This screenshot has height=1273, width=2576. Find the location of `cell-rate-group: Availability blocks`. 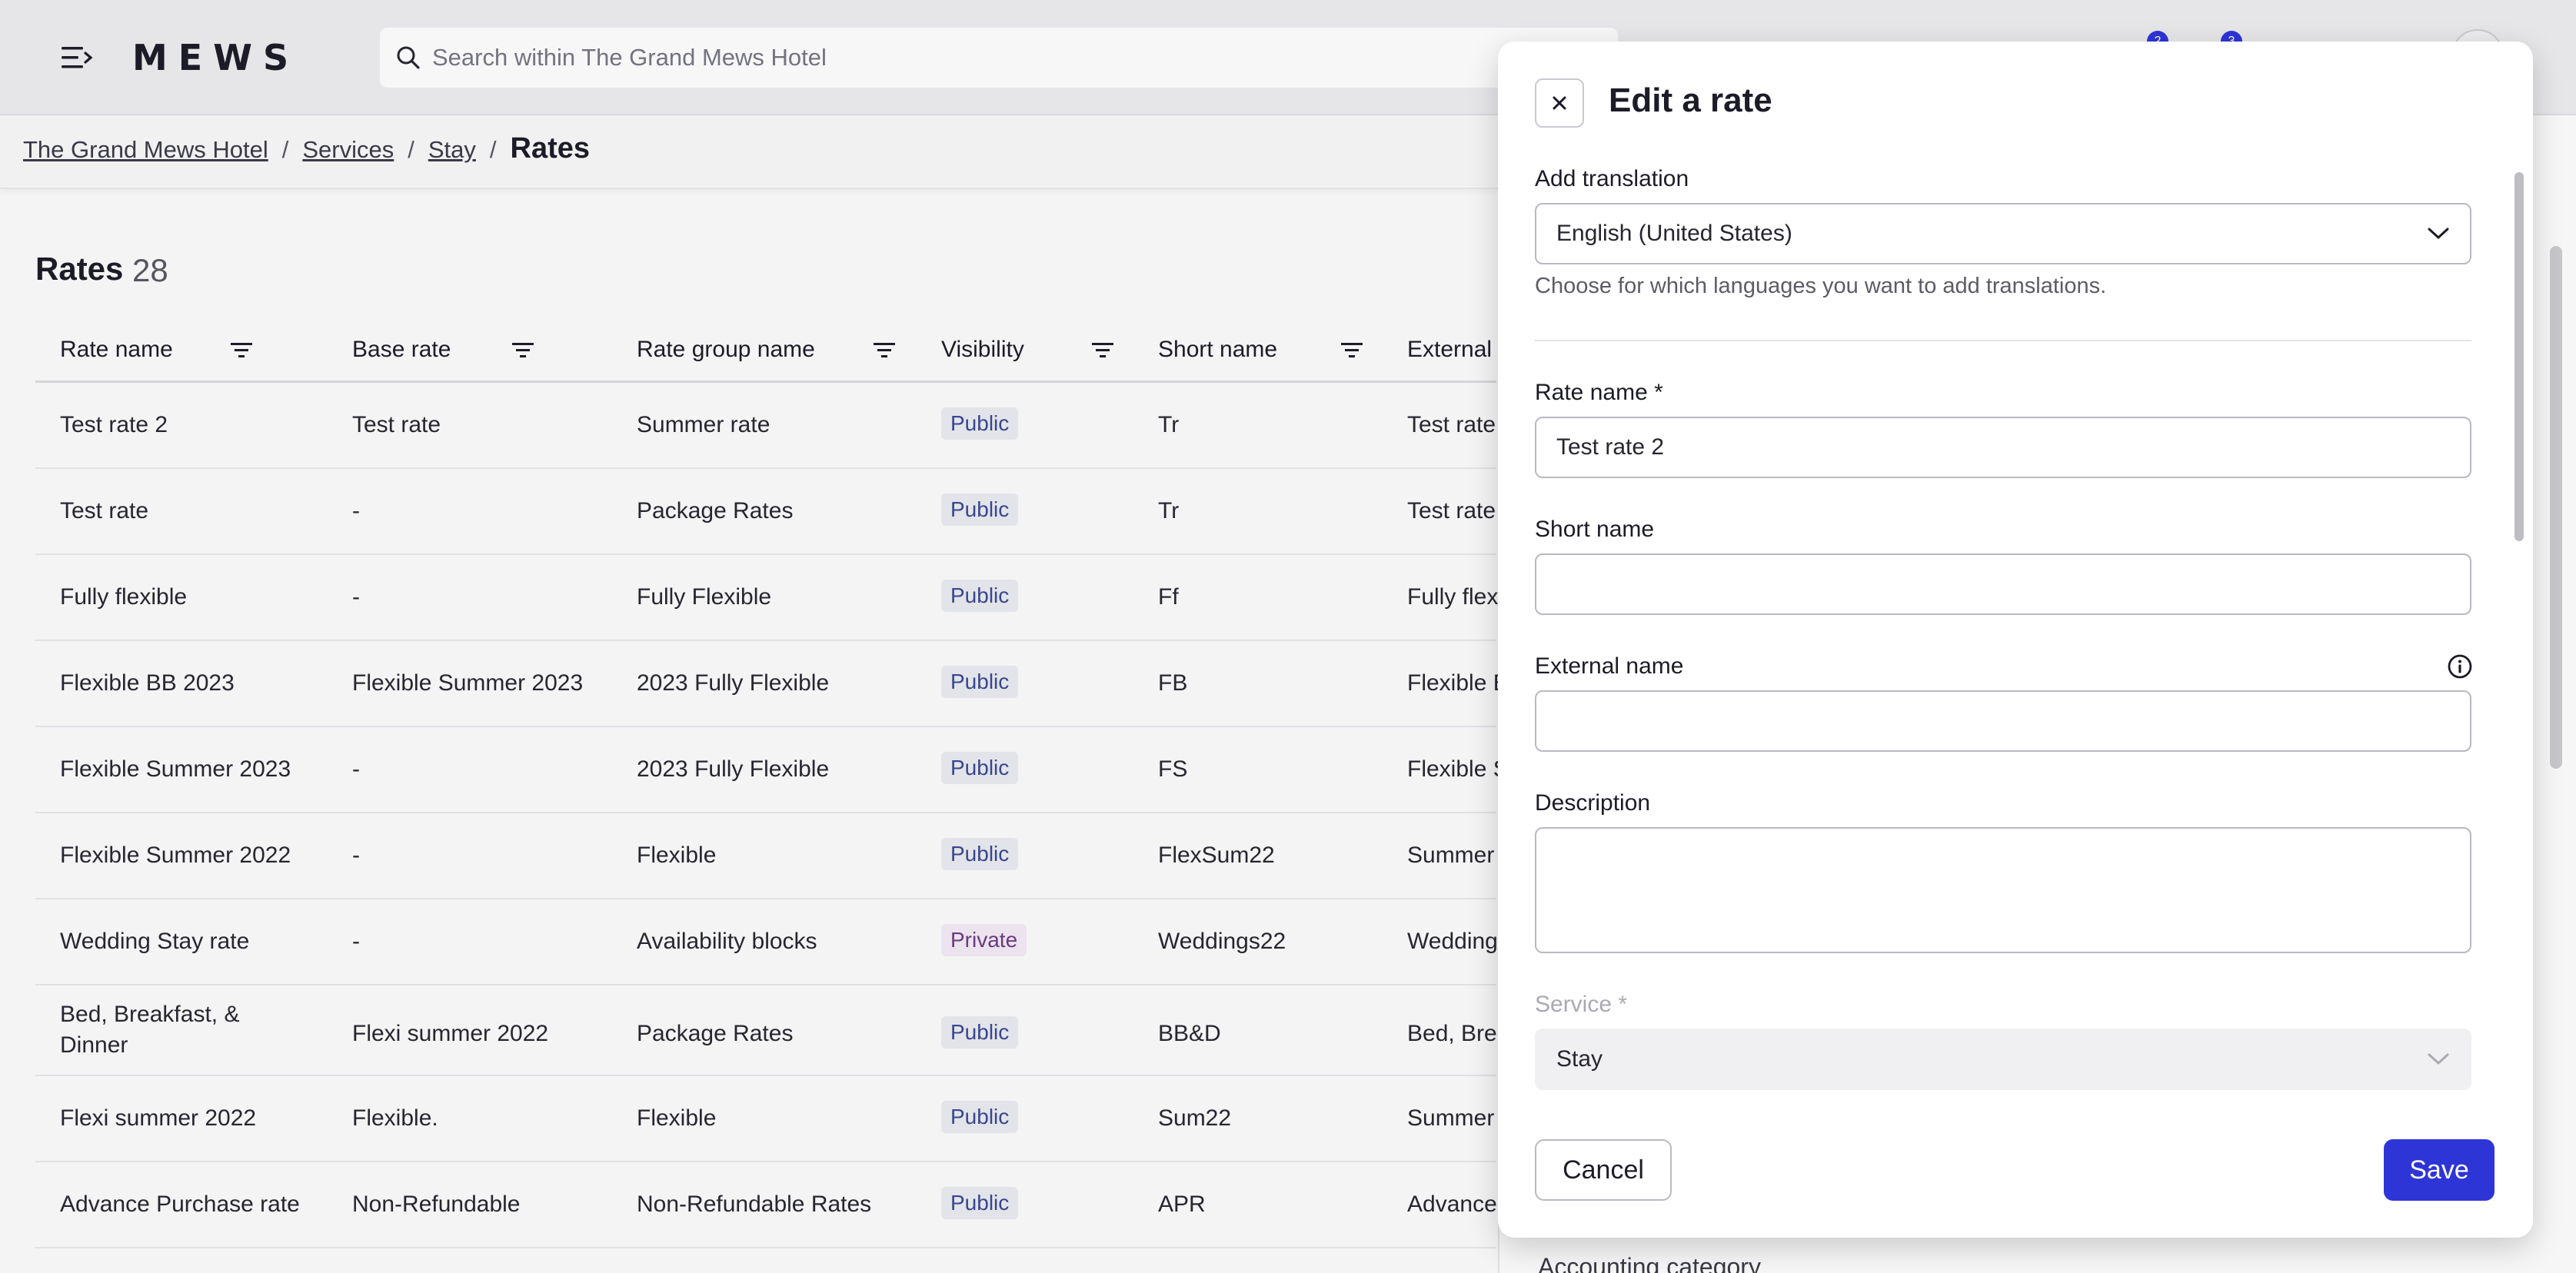

cell-rate-group: Availability blocks is located at coordinates (727, 941).